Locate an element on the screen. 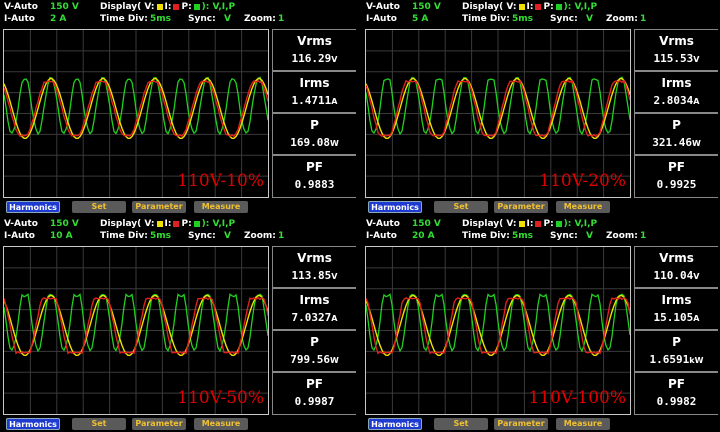 This screenshot has width=720, height=432. load-condition-label: 110V-100% is located at coordinates (577, 398).